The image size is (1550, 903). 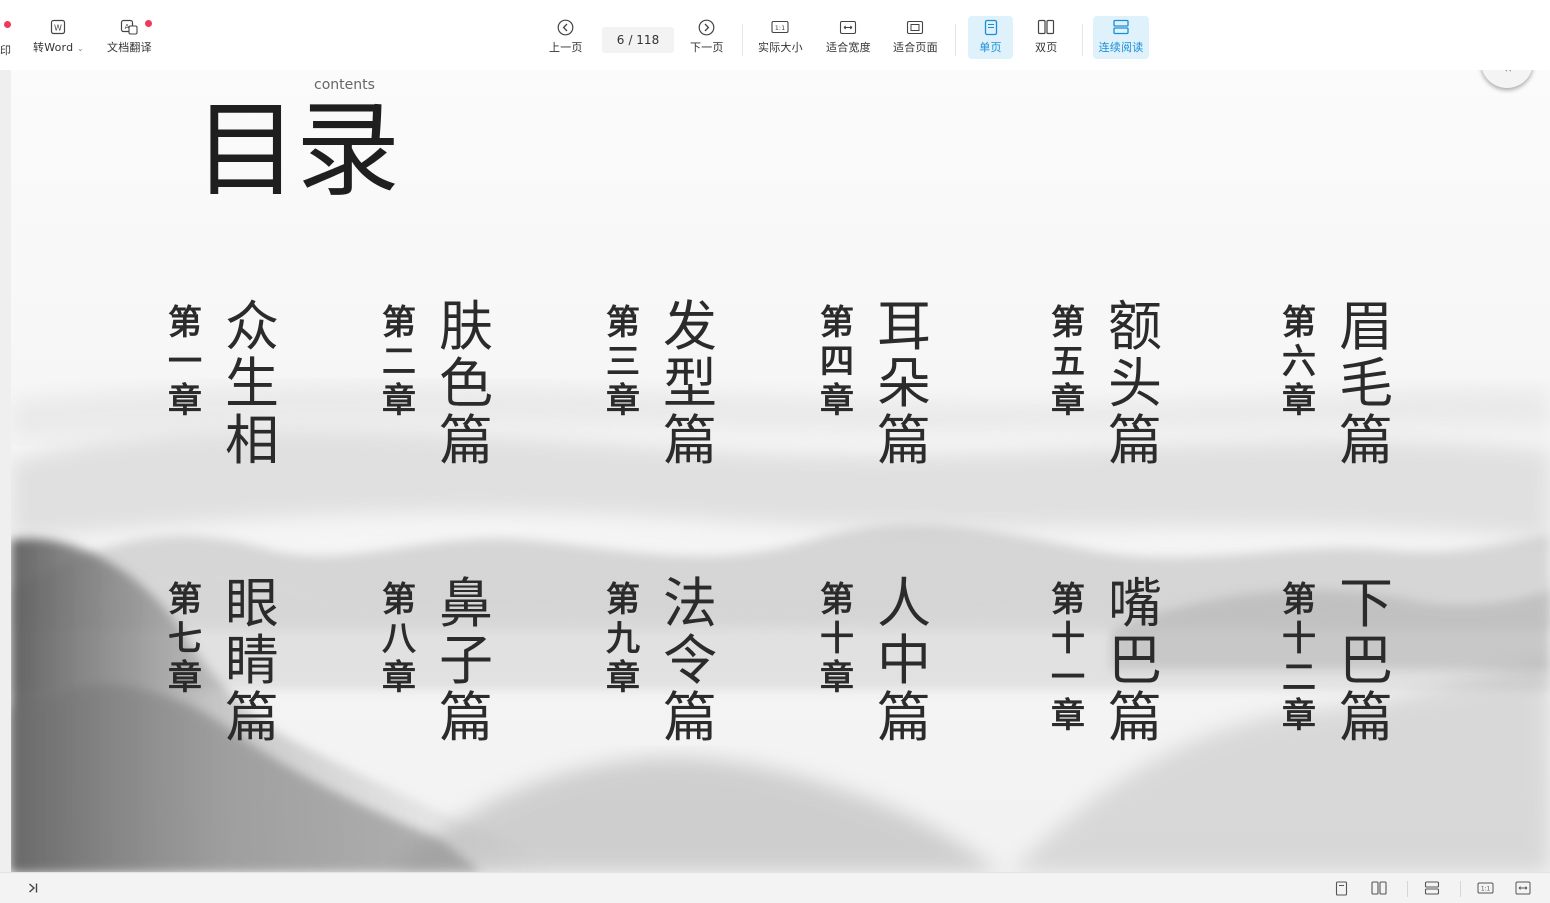 What do you see at coordinates (707, 27) in the screenshot?
I see `chevron-right-circle-icon` at bounding box center [707, 27].